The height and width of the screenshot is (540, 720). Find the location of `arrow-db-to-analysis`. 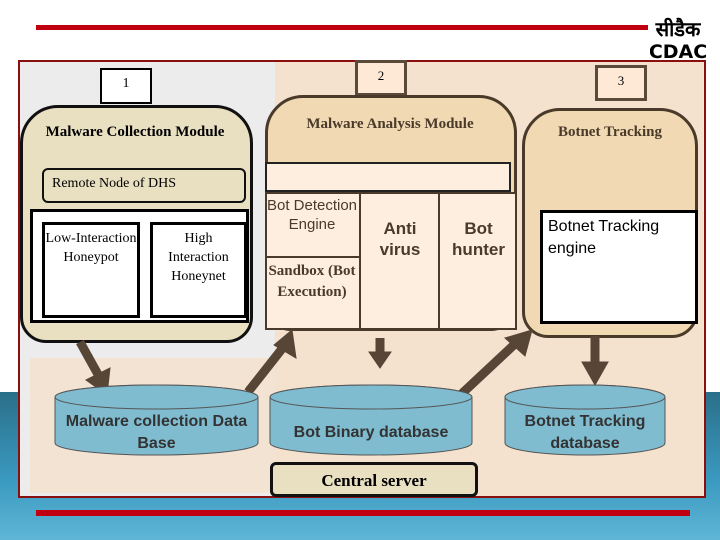

arrow-db-to-analysis is located at coordinates (266, 368).